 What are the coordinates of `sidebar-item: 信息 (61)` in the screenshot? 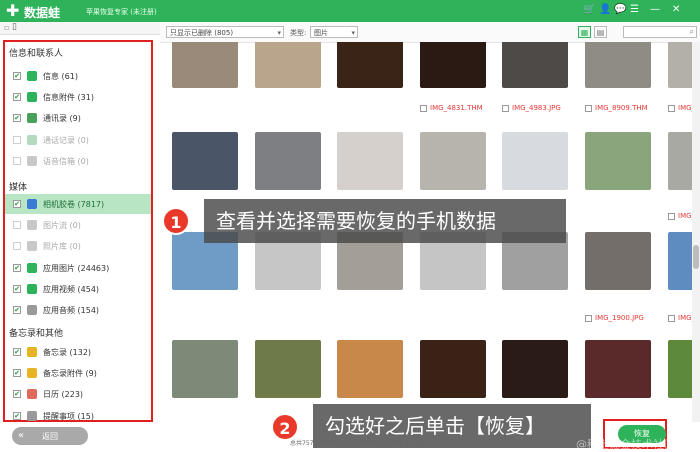 It's located at (78, 76).